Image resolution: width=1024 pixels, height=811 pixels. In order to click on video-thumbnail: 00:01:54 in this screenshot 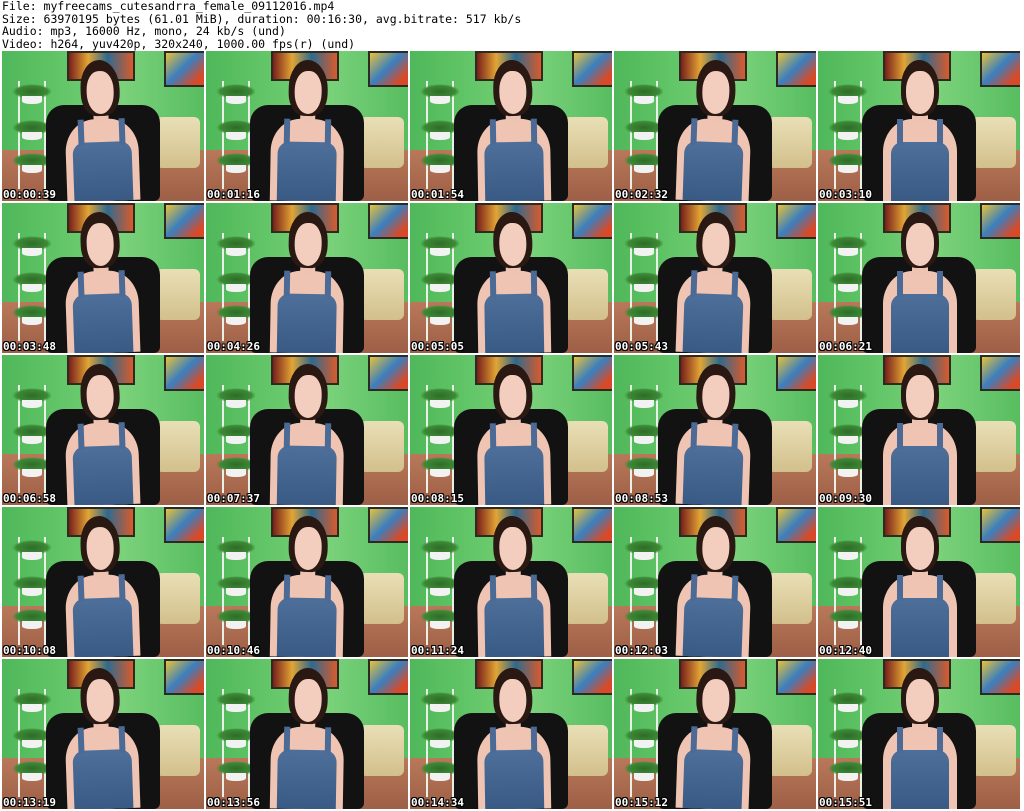, I will do `click(511, 126)`.